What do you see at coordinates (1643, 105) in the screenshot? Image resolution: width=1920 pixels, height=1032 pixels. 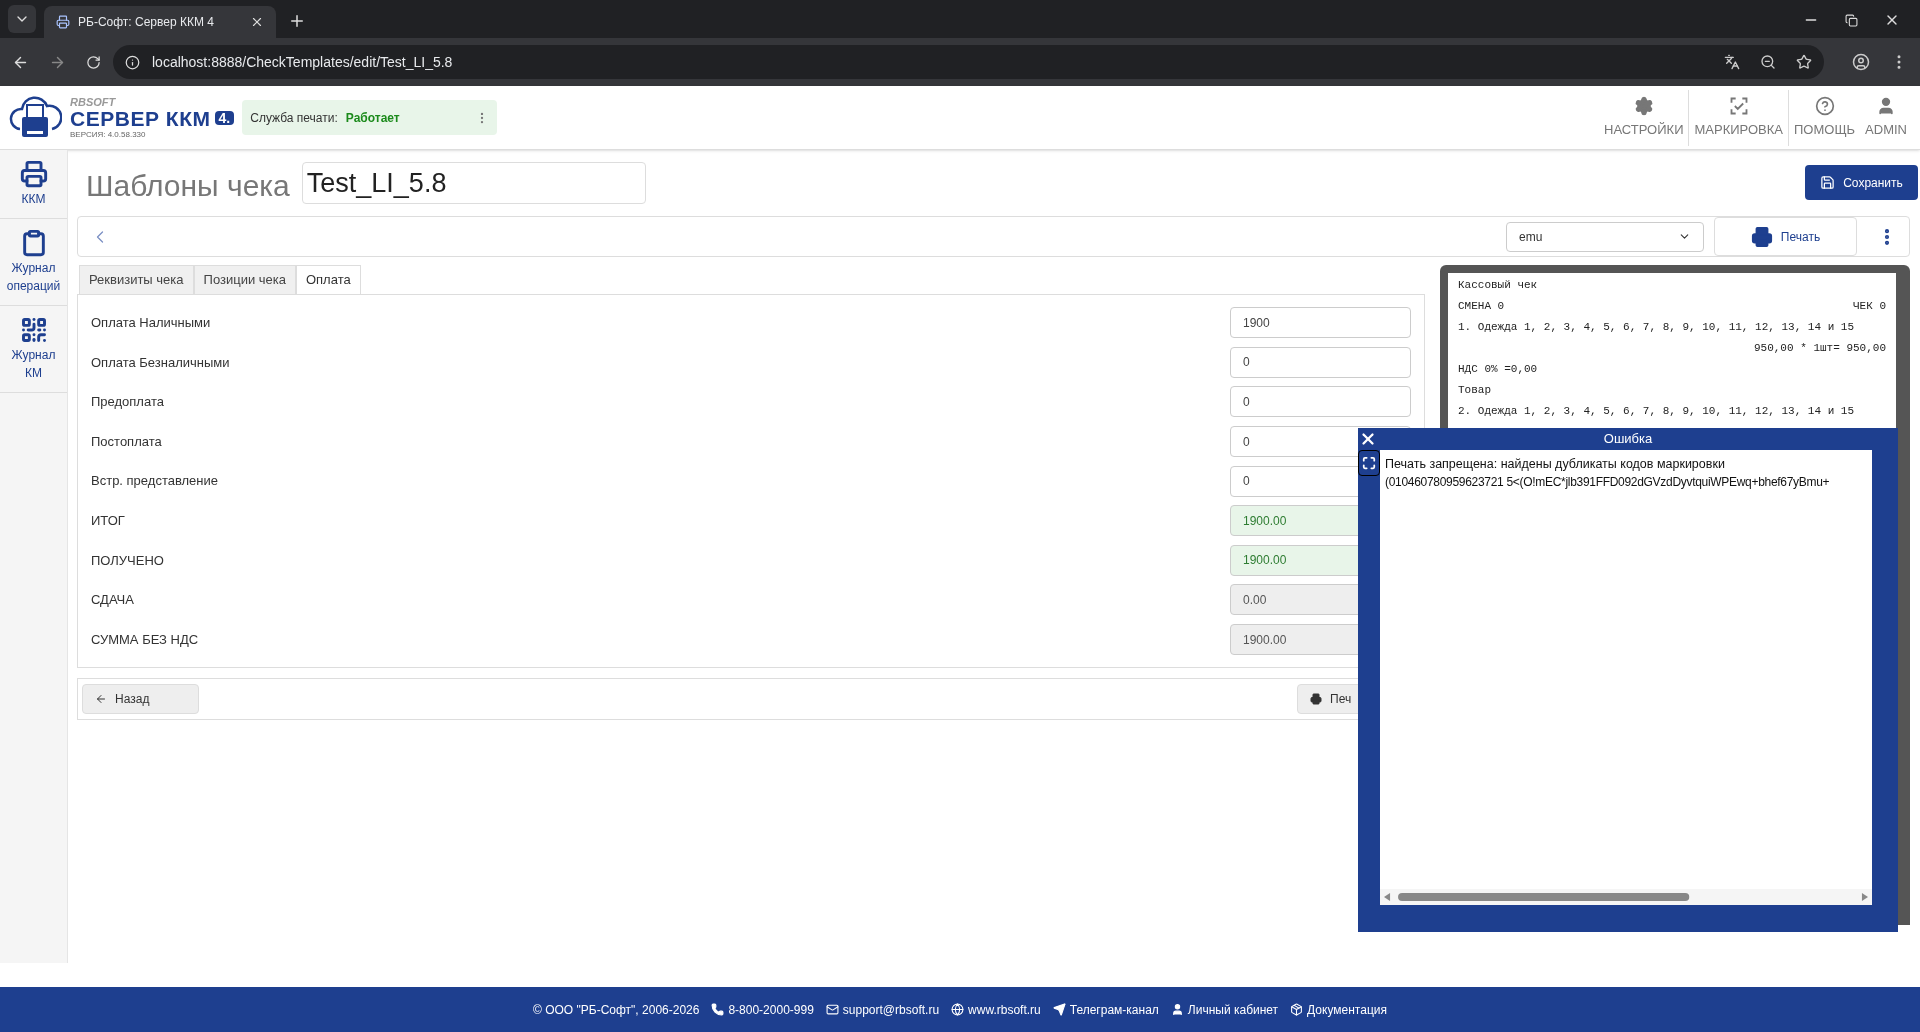 I see `settings-icon` at bounding box center [1643, 105].